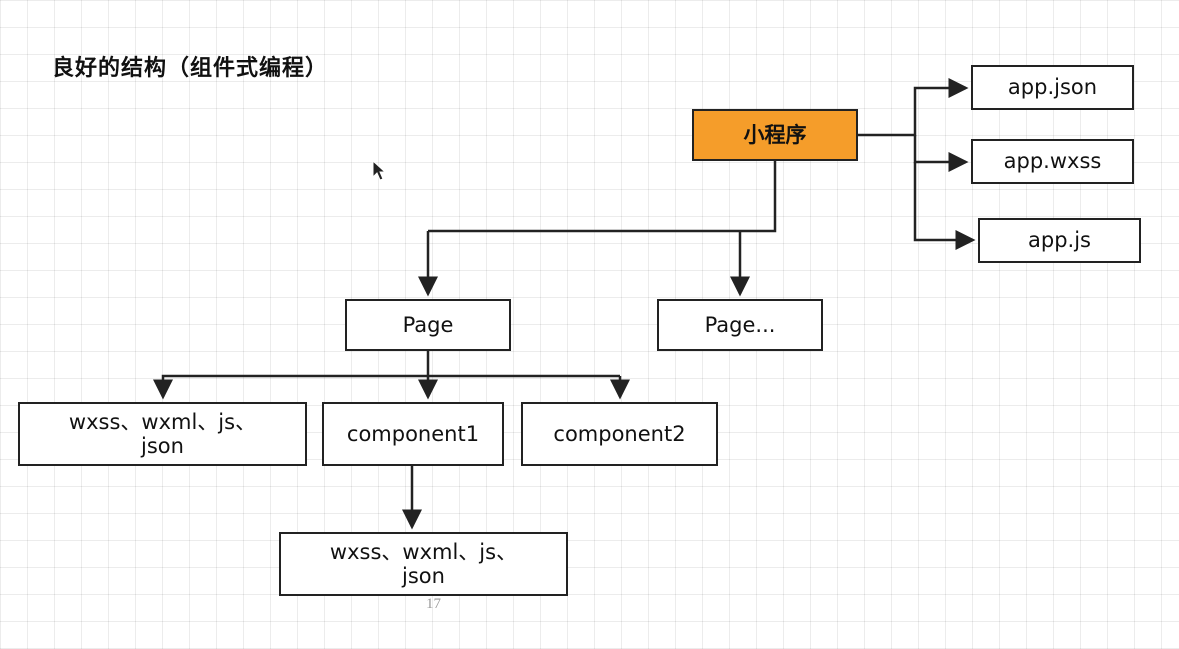 The image size is (1179, 649). Describe the element at coordinates (433, 604) in the screenshot. I see `page-number: 17` at that location.